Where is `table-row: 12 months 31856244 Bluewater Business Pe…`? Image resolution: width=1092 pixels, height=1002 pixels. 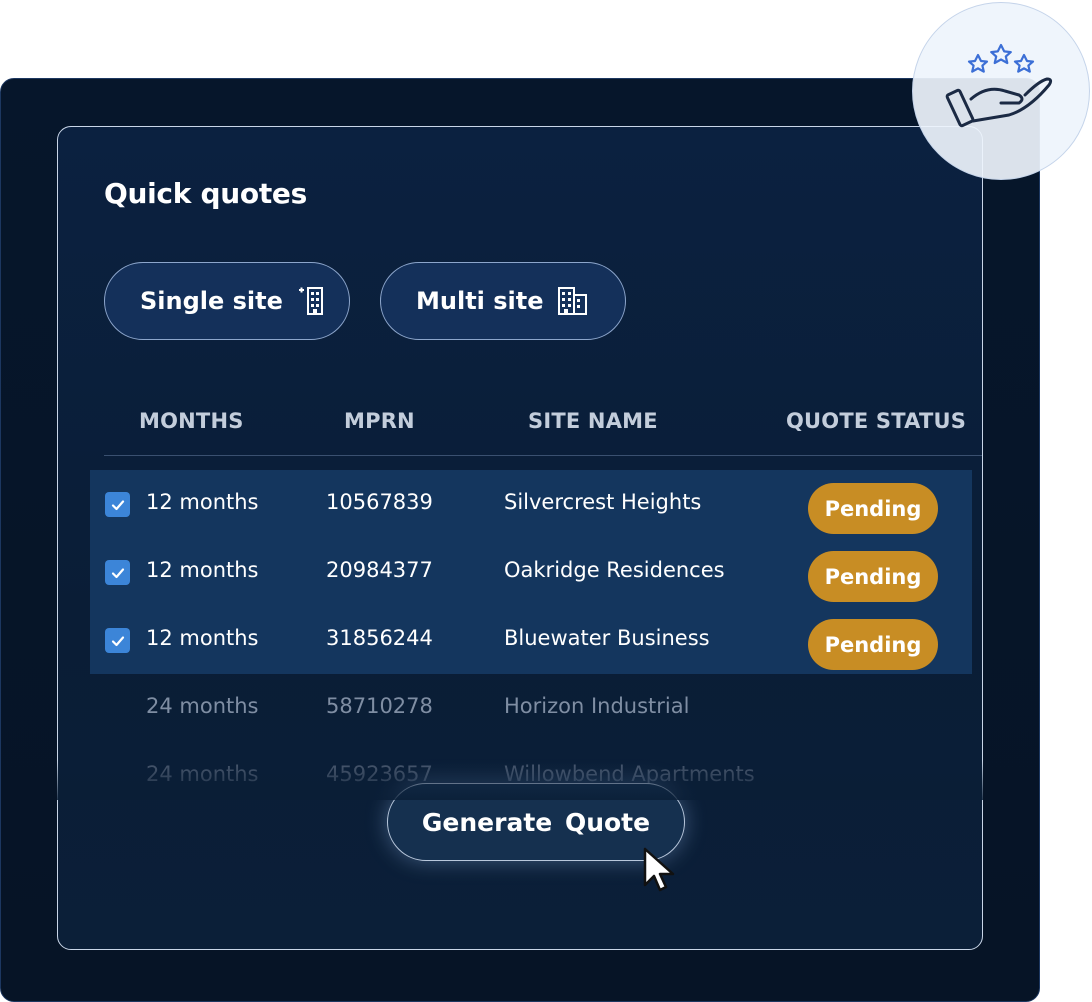 table-row: 12 months 31856244 Bluewater Business Pe… is located at coordinates (531, 640).